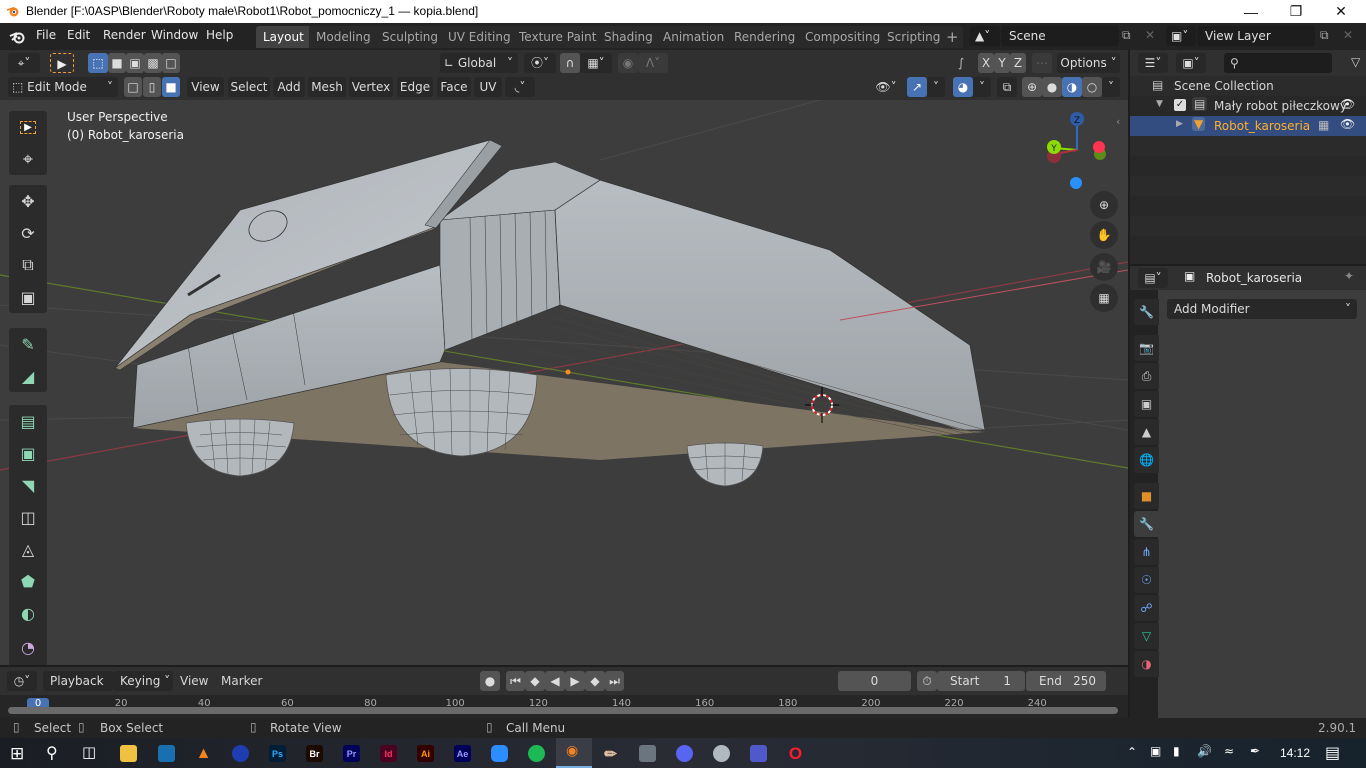  Describe the element at coordinates (117, 63) in the screenshot. I see `mode-extend-button: ■` at that location.